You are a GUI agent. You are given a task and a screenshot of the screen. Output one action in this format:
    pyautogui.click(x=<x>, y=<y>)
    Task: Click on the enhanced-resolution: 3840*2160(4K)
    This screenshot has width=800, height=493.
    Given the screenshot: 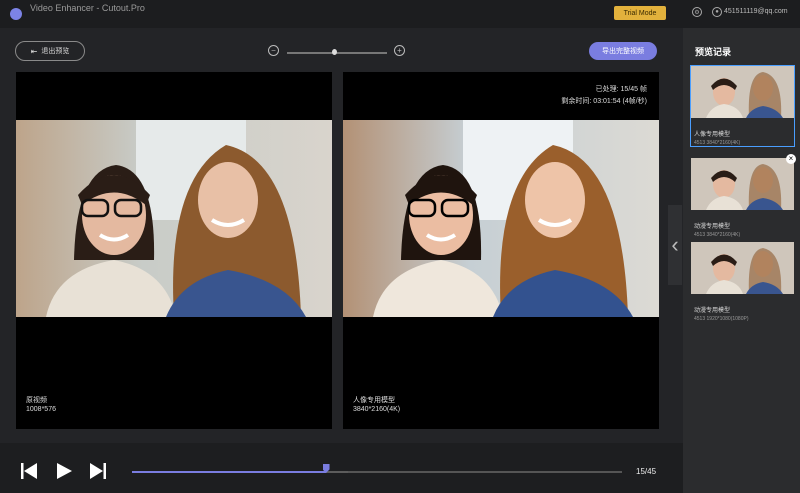 What is the action you would take?
    pyautogui.click(x=377, y=409)
    